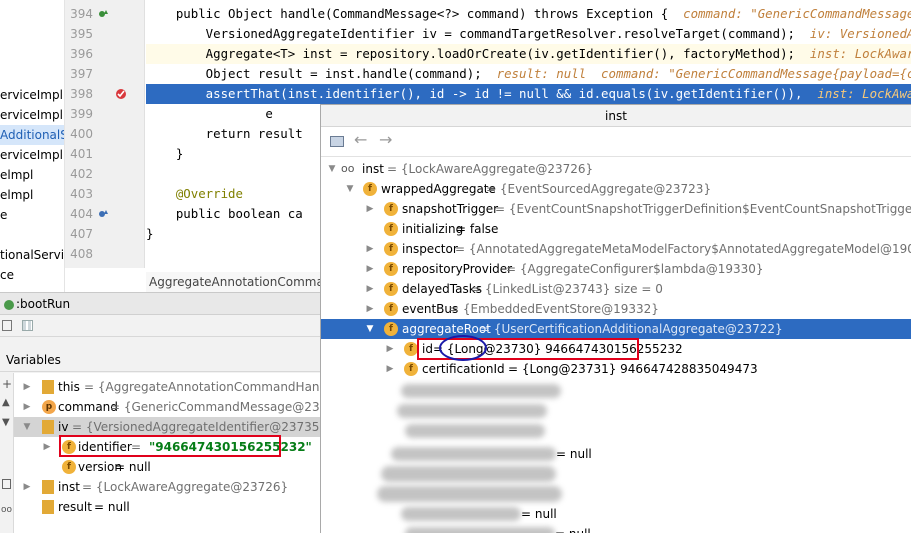  Describe the element at coordinates (7, 384) in the screenshot. I see `add-watch-icon: +` at that location.